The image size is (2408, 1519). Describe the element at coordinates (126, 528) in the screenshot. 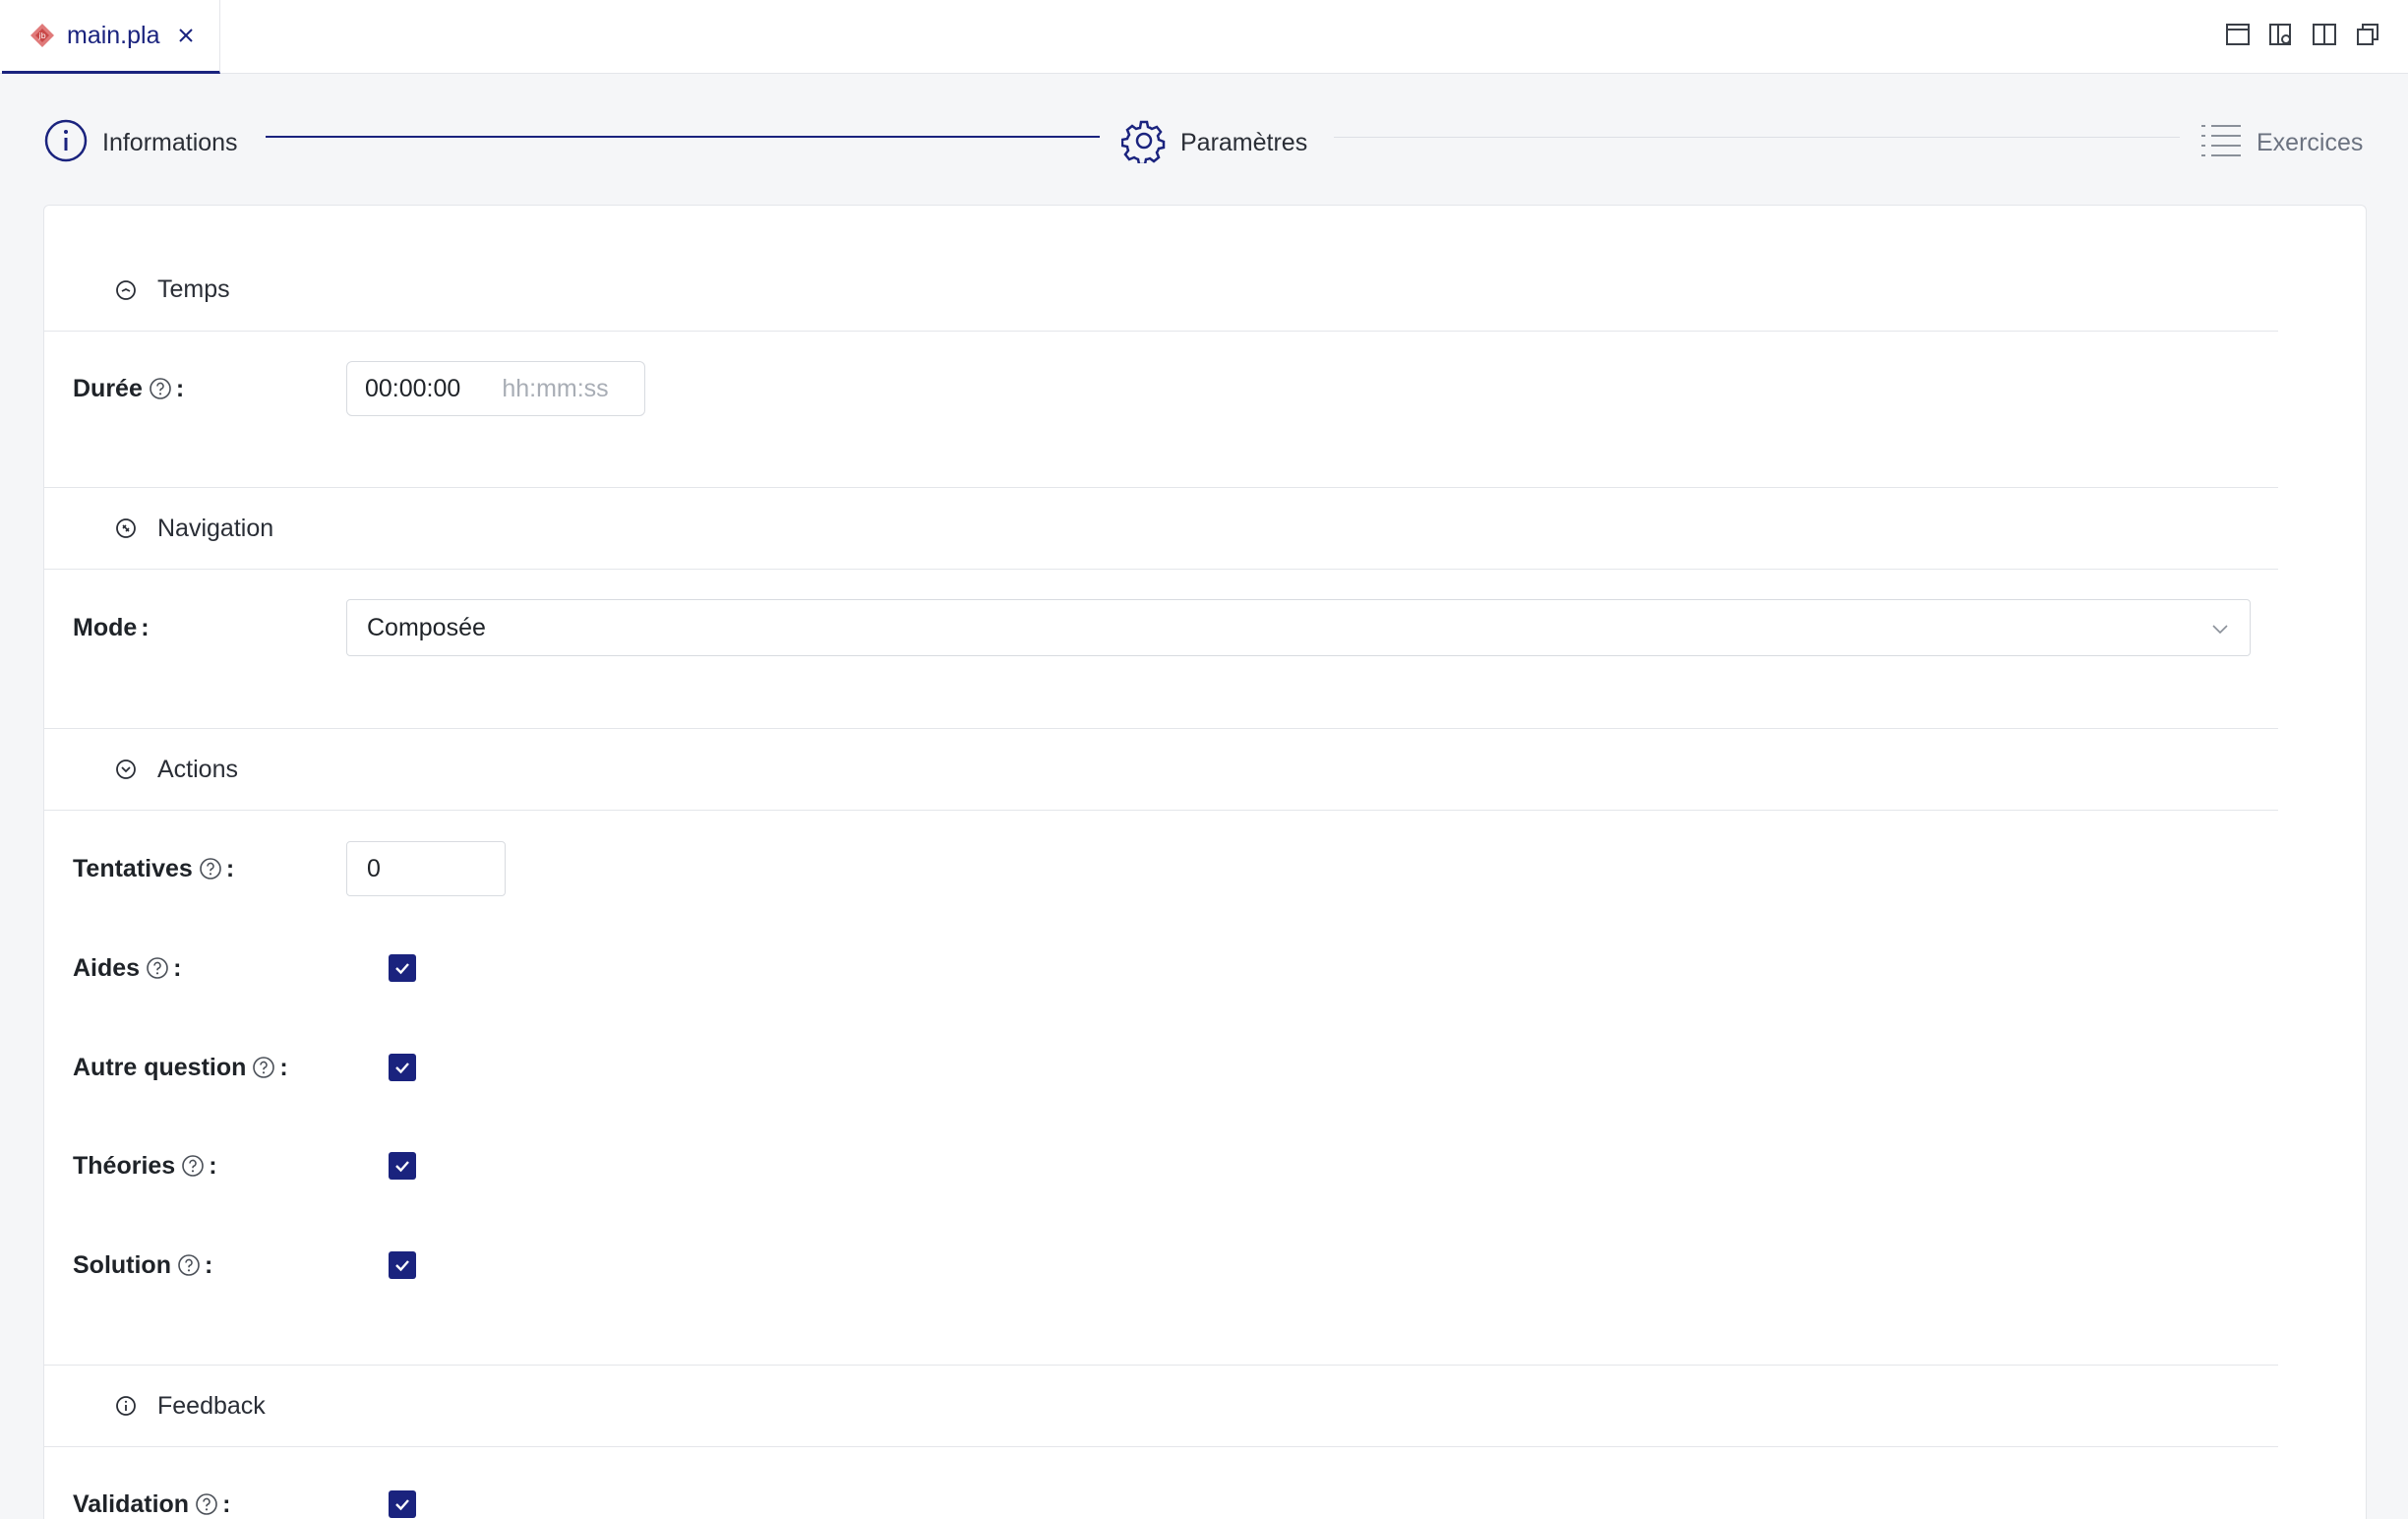

I see `compass-icon` at that location.